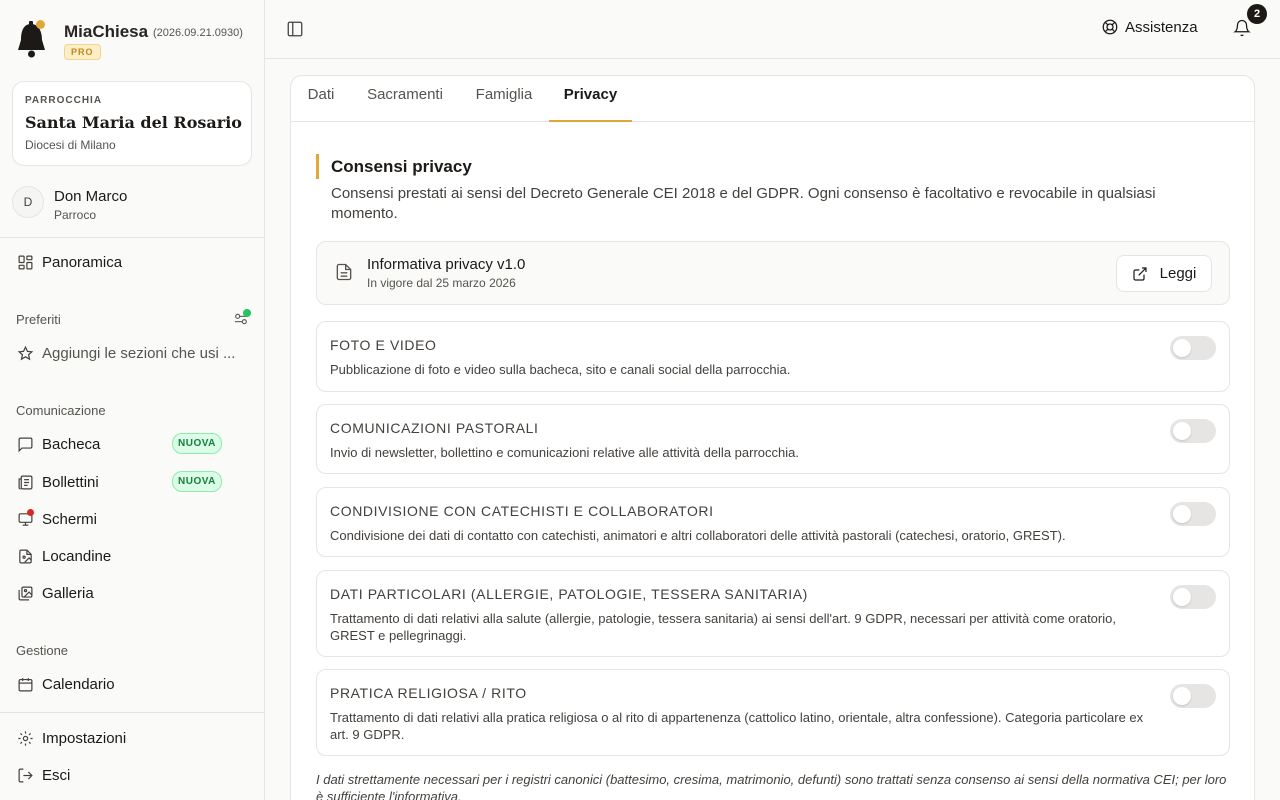  What do you see at coordinates (401, 166) in the screenshot?
I see `section-title: Consensi privacy` at bounding box center [401, 166].